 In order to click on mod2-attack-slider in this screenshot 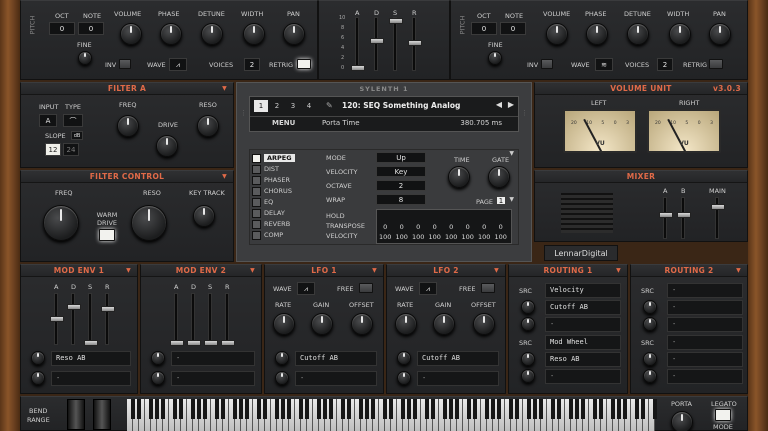, I will do `click(177, 319)`.